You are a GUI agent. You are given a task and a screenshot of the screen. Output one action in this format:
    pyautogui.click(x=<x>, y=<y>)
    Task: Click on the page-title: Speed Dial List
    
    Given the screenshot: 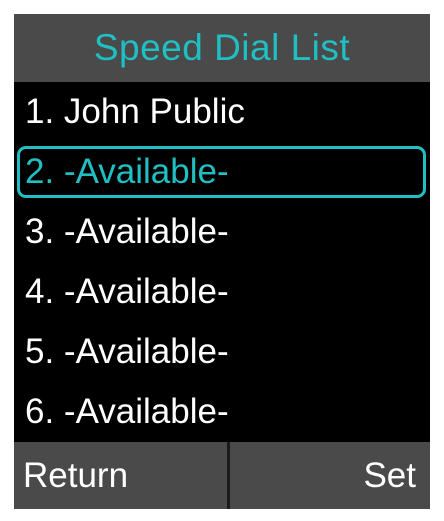 What is the action you would take?
    pyautogui.click(x=222, y=47)
    